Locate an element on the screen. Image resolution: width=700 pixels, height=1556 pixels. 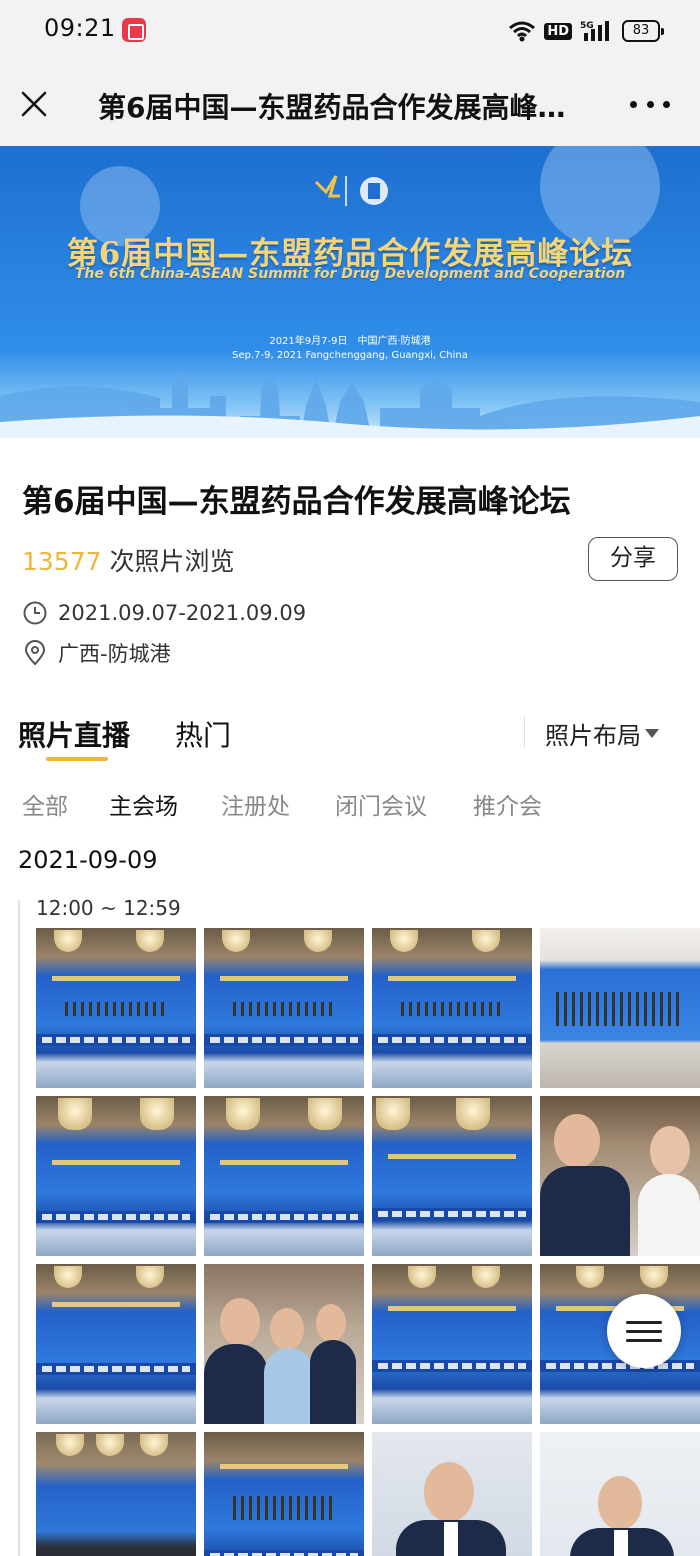
share-button: 分享 is located at coordinates (633, 559).